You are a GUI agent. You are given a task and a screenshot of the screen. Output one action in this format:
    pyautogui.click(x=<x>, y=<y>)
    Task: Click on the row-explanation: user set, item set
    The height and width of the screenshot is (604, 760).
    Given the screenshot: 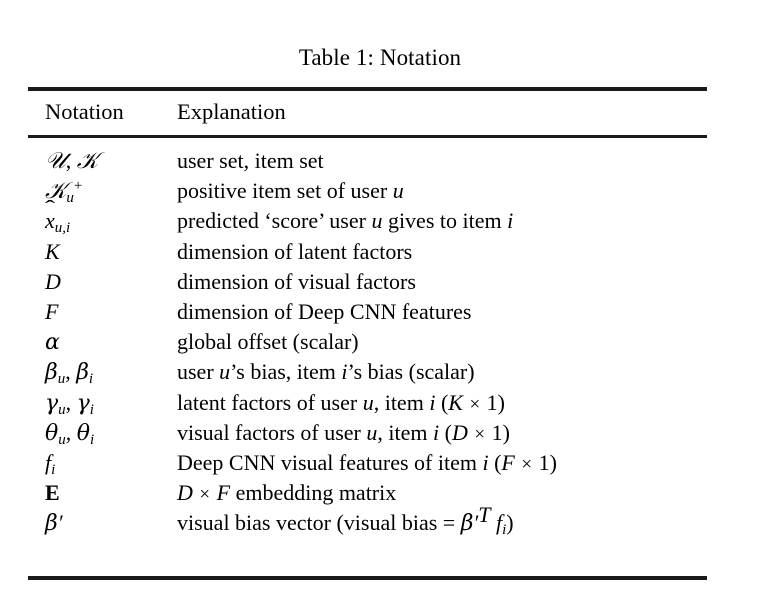 What is the action you would take?
    pyautogui.click(x=250, y=160)
    